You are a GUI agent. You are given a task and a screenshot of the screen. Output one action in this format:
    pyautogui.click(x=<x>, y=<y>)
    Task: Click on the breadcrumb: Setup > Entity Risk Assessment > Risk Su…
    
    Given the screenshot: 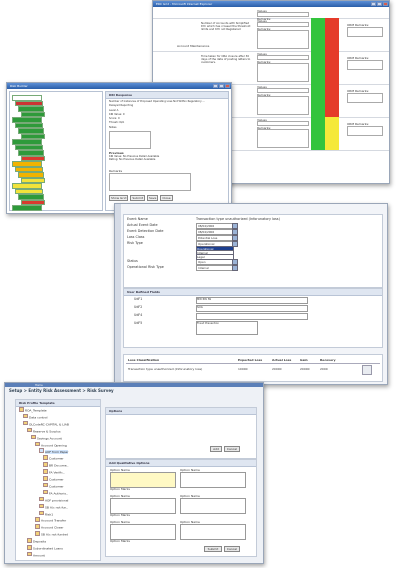 What is the action you would take?
    pyautogui.click(x=61, y=390)
    